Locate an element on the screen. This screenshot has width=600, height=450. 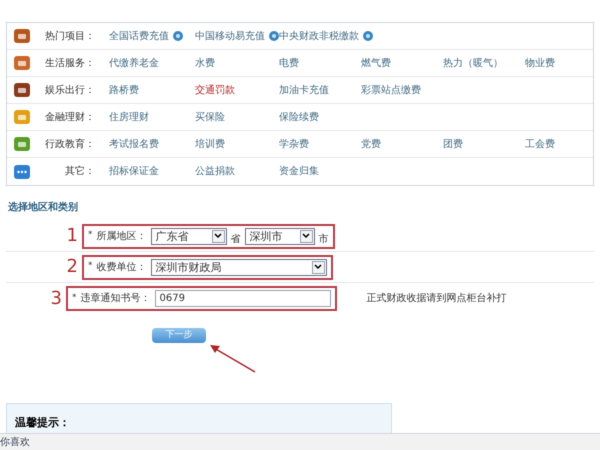
service-link: 培训费 is located at coordinates (210, 144).